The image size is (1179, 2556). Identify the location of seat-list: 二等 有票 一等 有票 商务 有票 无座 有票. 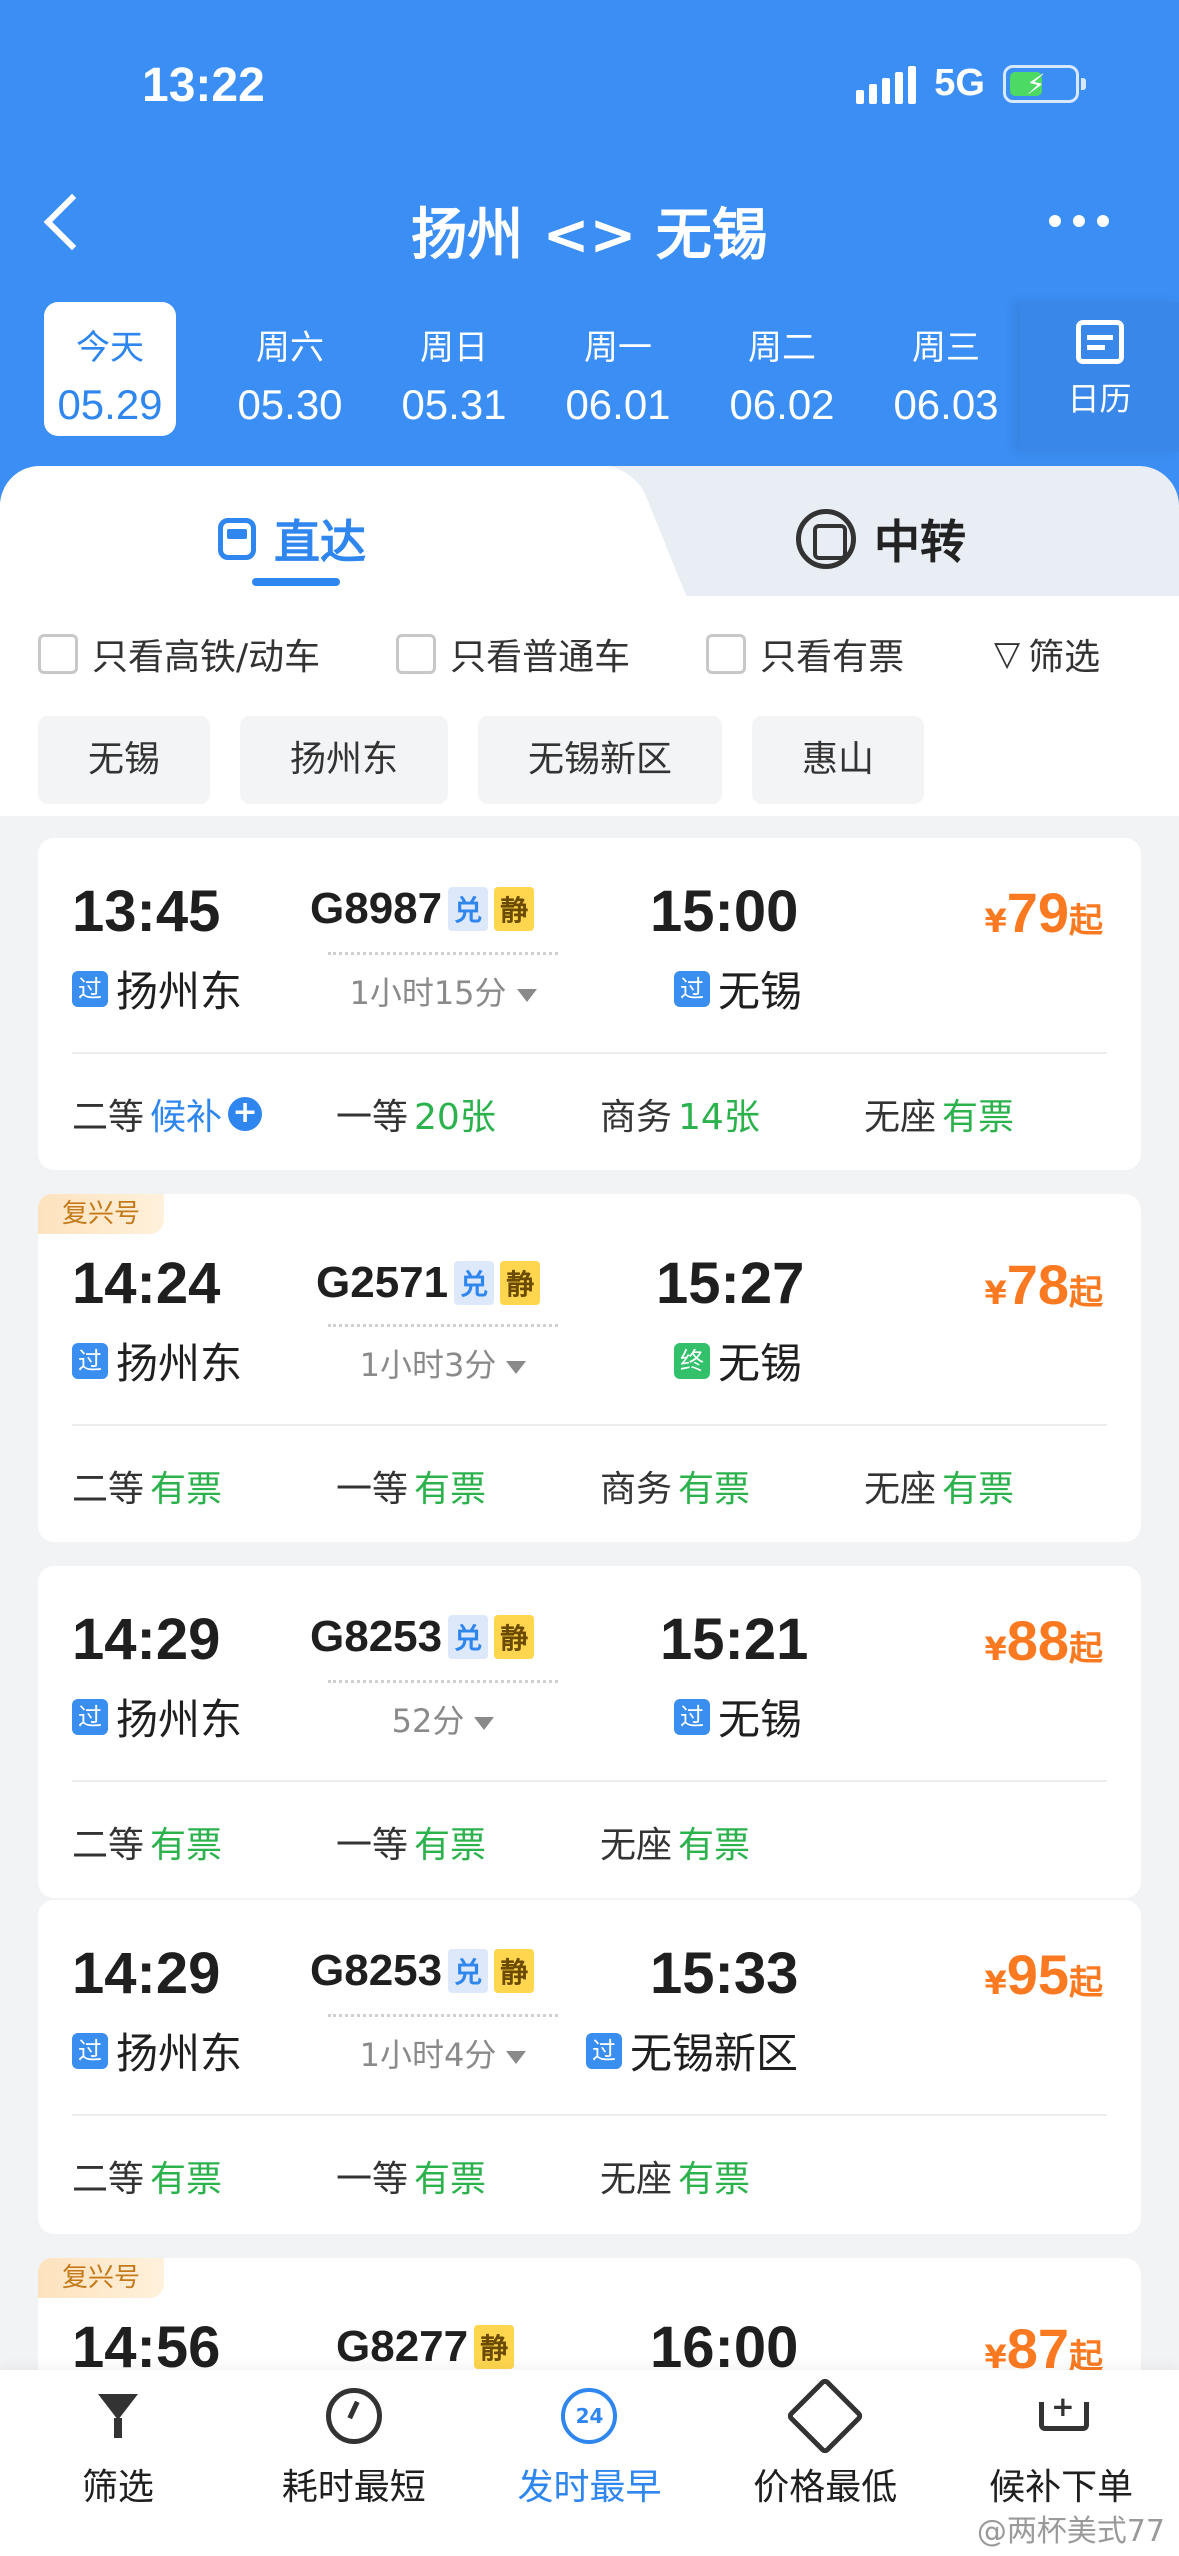
(600, 1486).